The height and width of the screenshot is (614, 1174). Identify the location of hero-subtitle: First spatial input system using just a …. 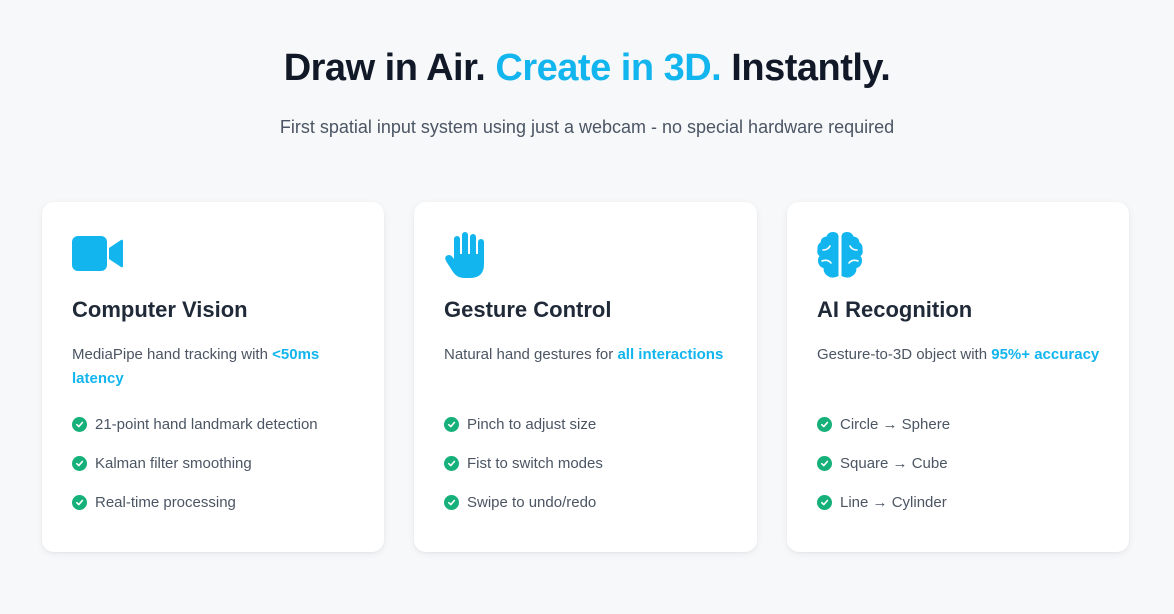
(587, 127).